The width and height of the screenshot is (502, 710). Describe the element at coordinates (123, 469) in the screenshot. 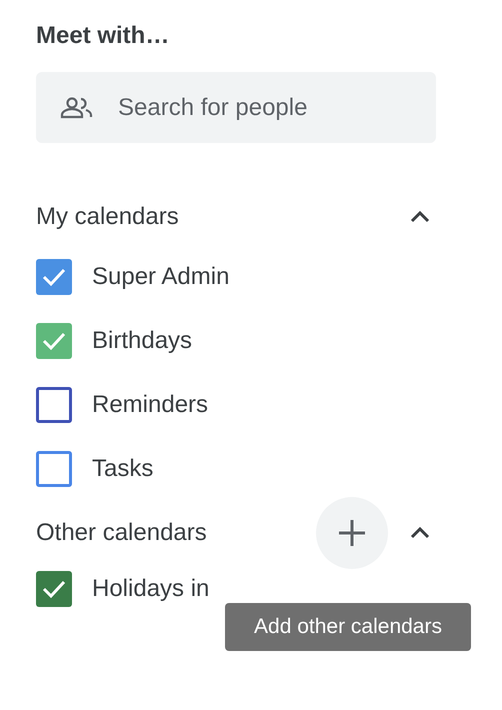

I see `calendar-name: Tasks` at that location.